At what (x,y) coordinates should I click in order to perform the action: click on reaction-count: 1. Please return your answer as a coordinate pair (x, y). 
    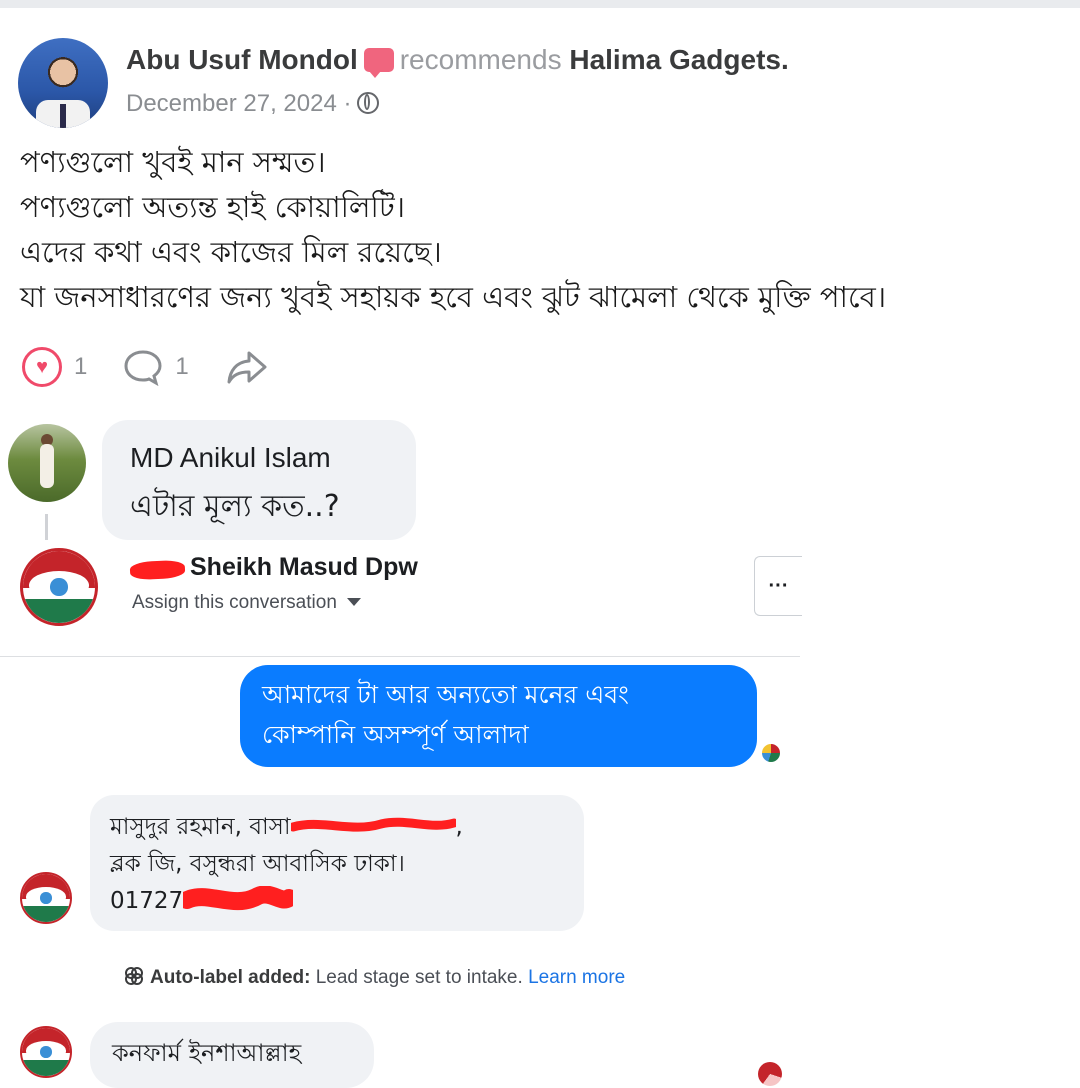
    Looking at the image, I should click on (81, 366).